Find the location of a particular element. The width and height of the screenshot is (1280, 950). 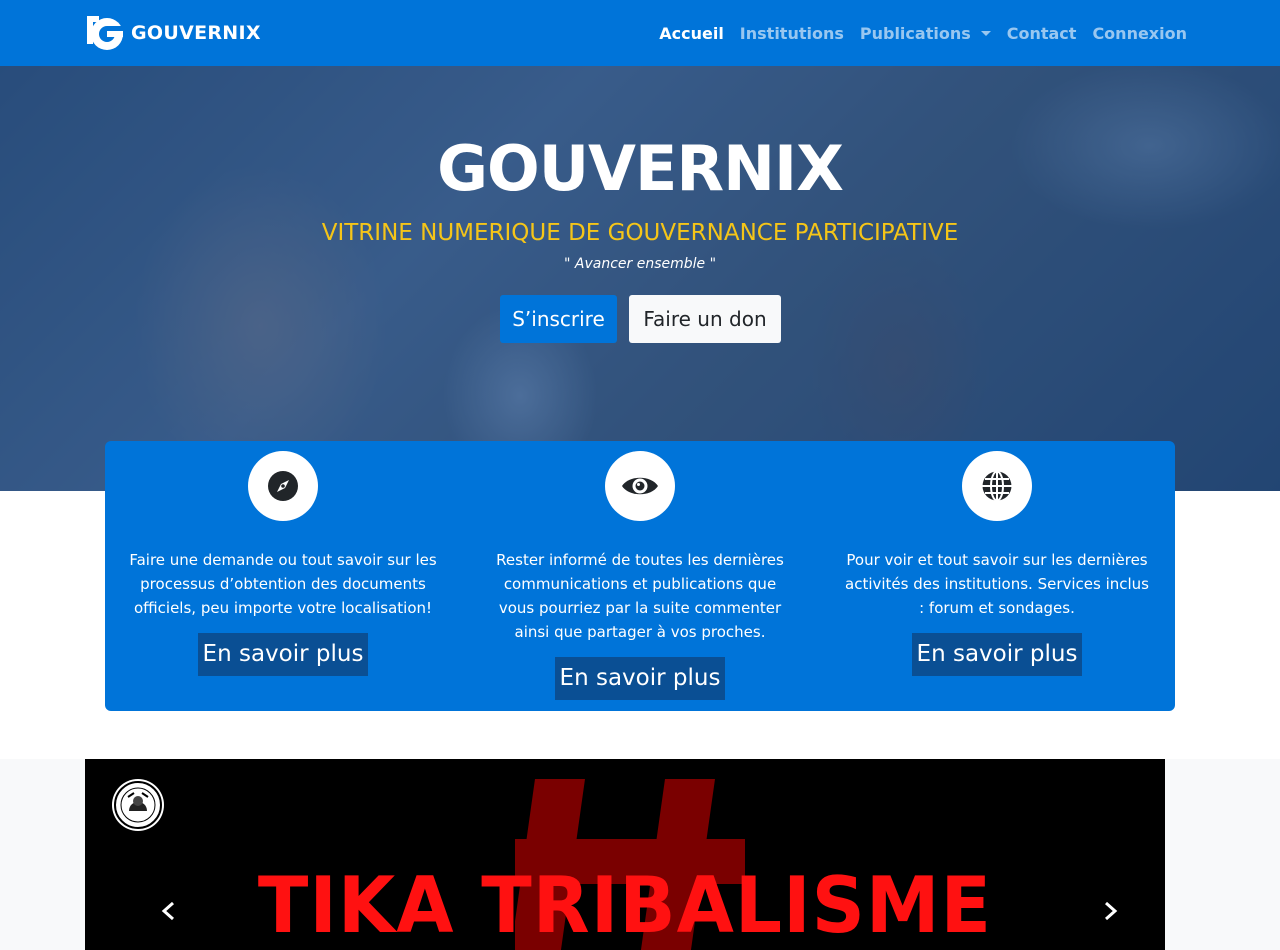

chevron-right-icon is located at coordinates (1111, 911).